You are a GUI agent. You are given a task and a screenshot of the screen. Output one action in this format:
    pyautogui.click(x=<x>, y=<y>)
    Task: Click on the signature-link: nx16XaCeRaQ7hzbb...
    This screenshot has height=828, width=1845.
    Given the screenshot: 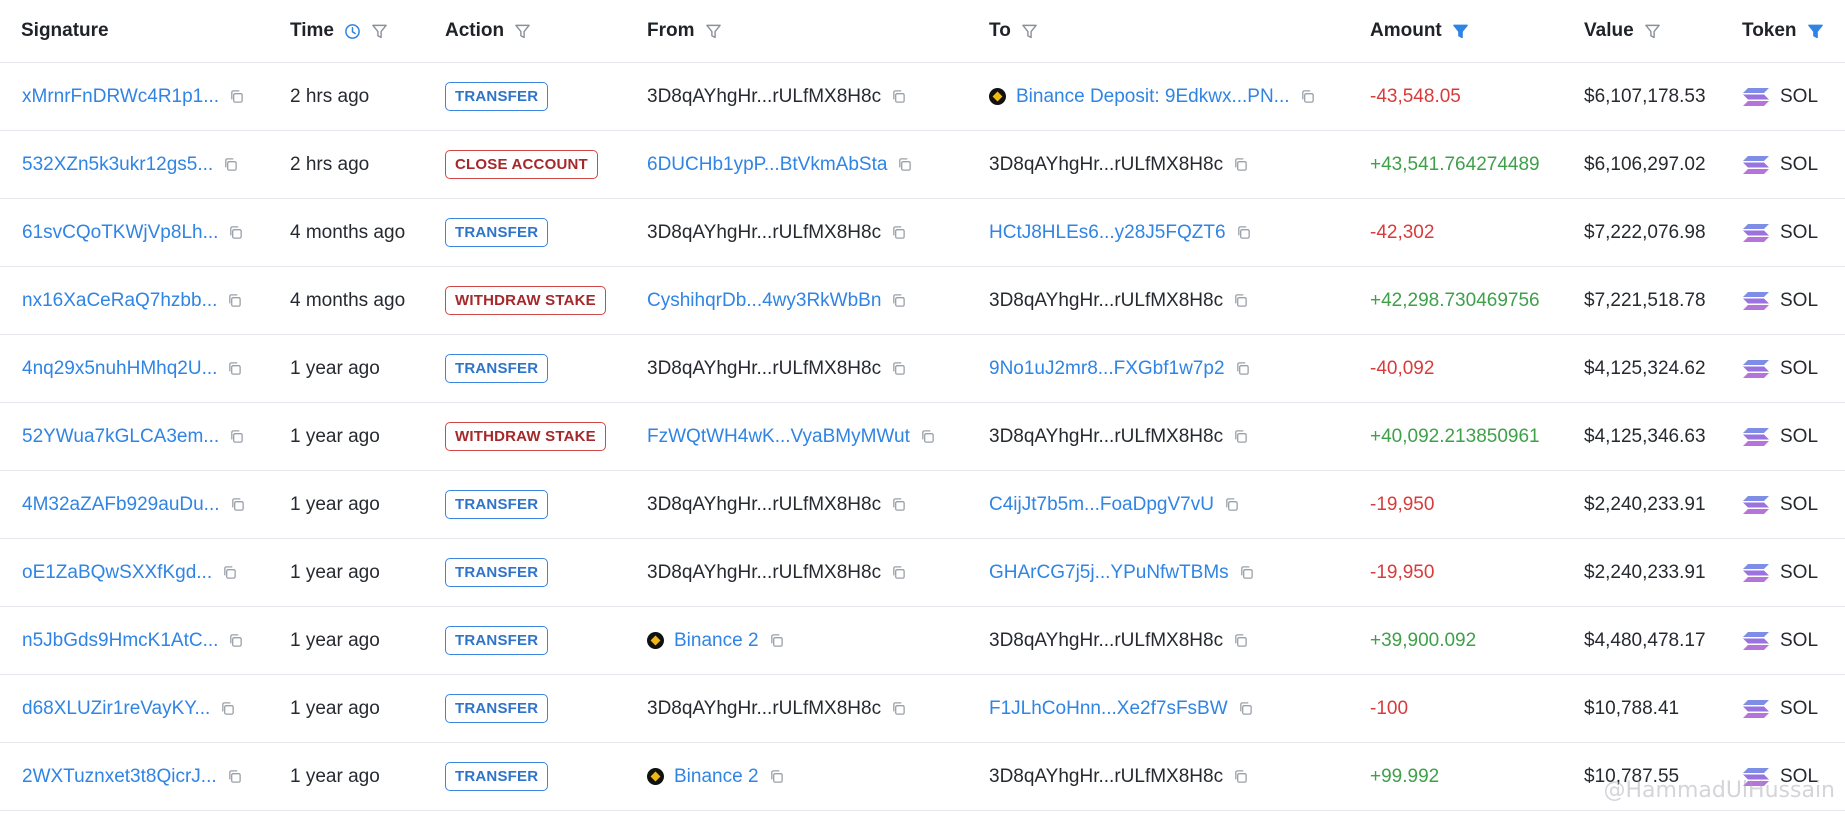 What is the action you would take?
    pyautogui.click(x=119, y=301)
    